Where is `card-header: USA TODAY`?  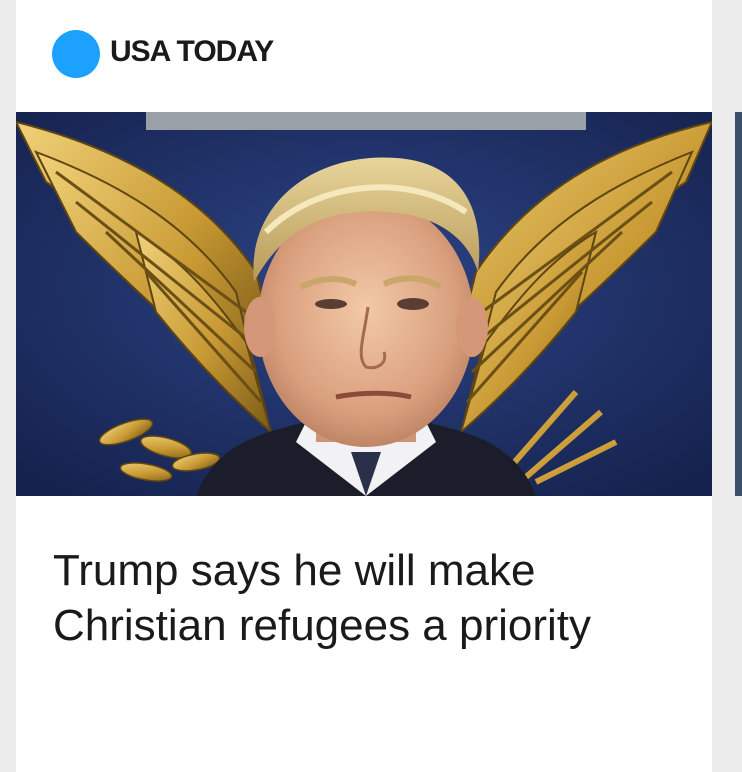 card-header: USA TODAY is located at coordinates (364, 56).